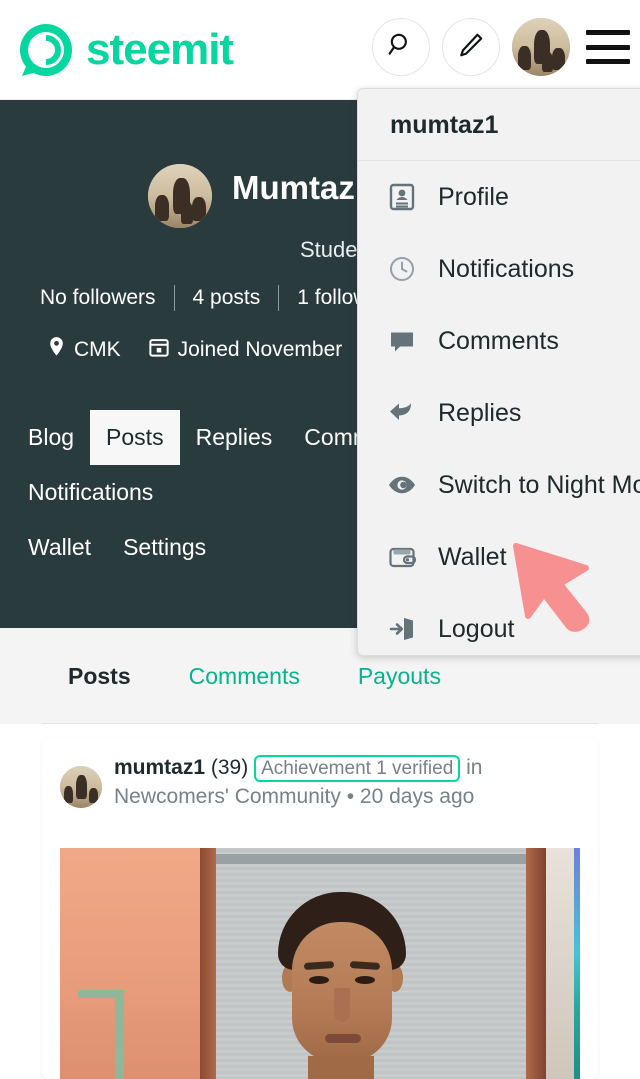 This screenshot has height=1079, width=640. What do you see at coordinates (46, 50) in the screenshot?
I see `steemit-logo-icon` at bounding box center [46, 50].